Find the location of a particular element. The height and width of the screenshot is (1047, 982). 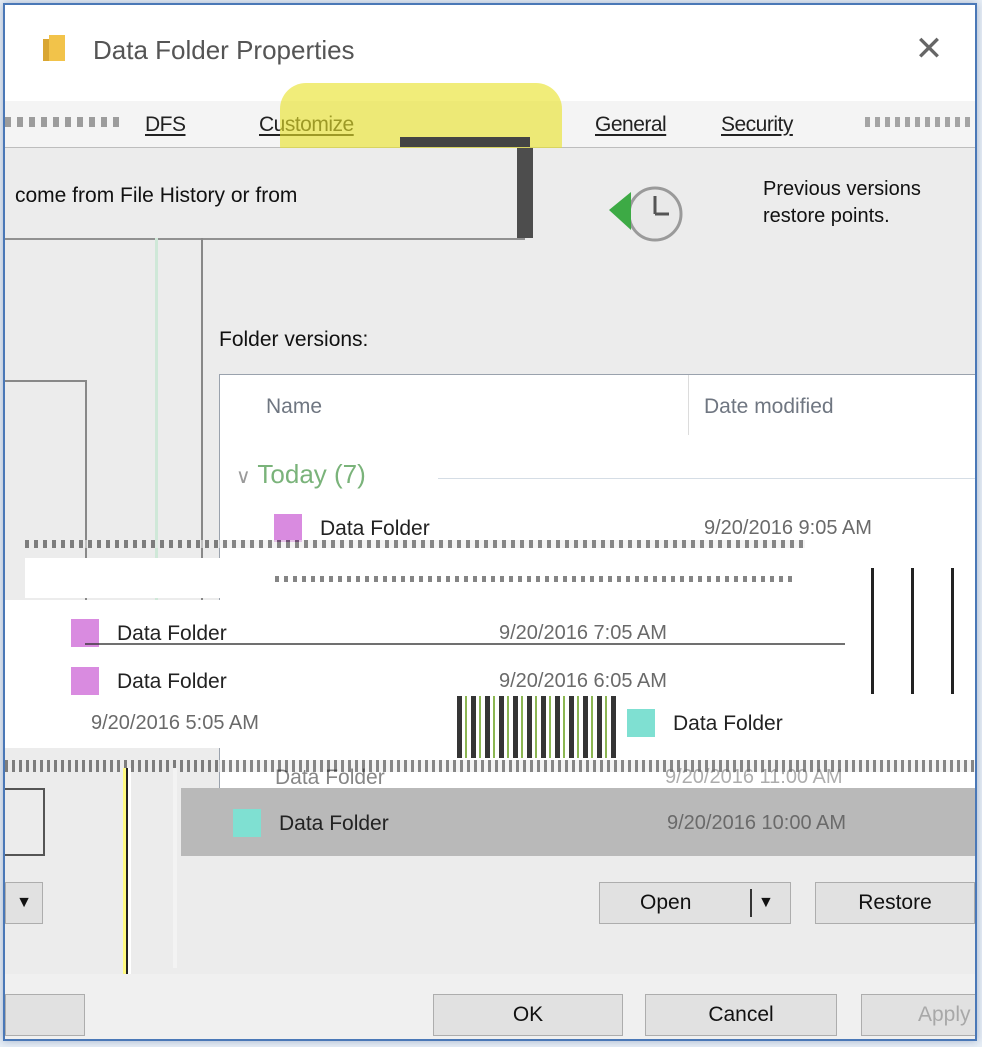

description-right-line1: Previous versions is located at coordinates (842, 189).